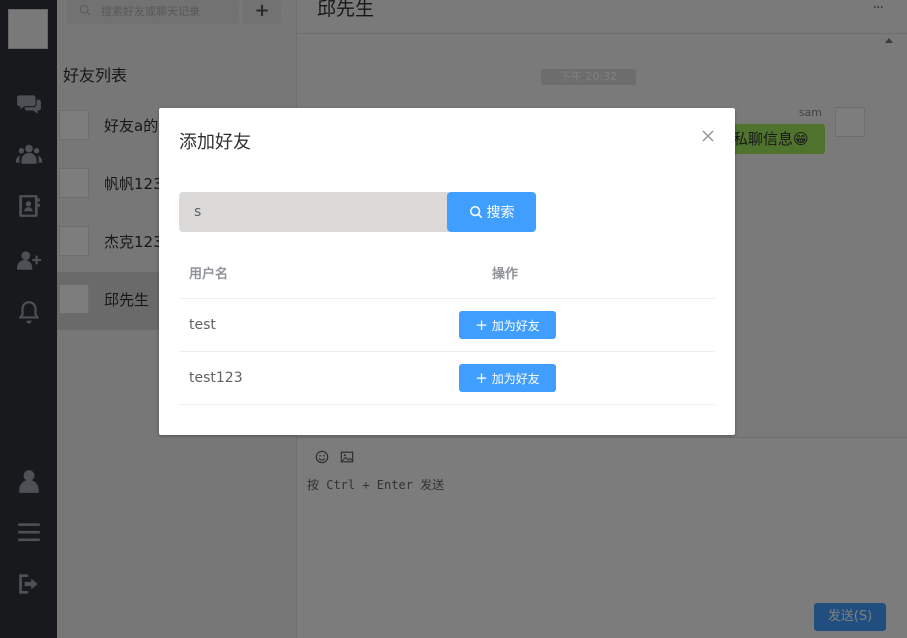 The width and height of the screenshot is (907, 638). I want to click on close-icon, so click(708, 135).